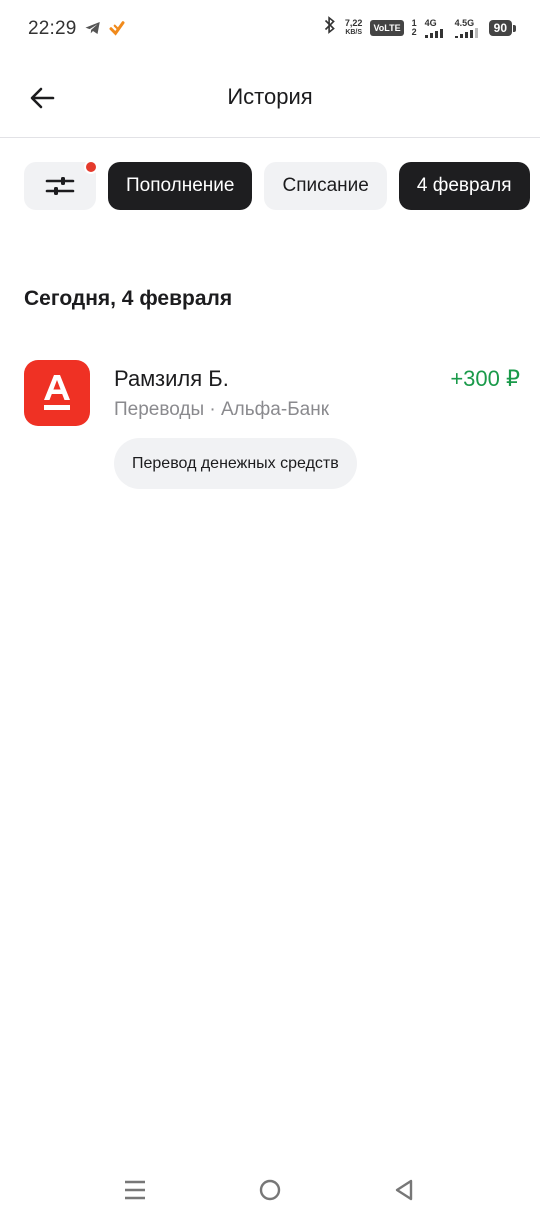 Image resolution: width=540 pixels, height=1218 pixels. I want to click on chip-label: Пополнение, so click(180, 185).